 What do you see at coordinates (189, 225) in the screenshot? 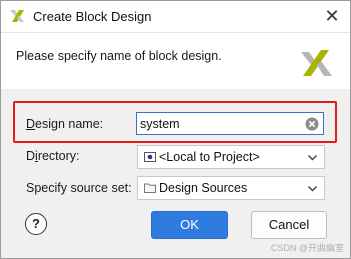
I see `ok-button: OK` at bounding box center [189, 225].